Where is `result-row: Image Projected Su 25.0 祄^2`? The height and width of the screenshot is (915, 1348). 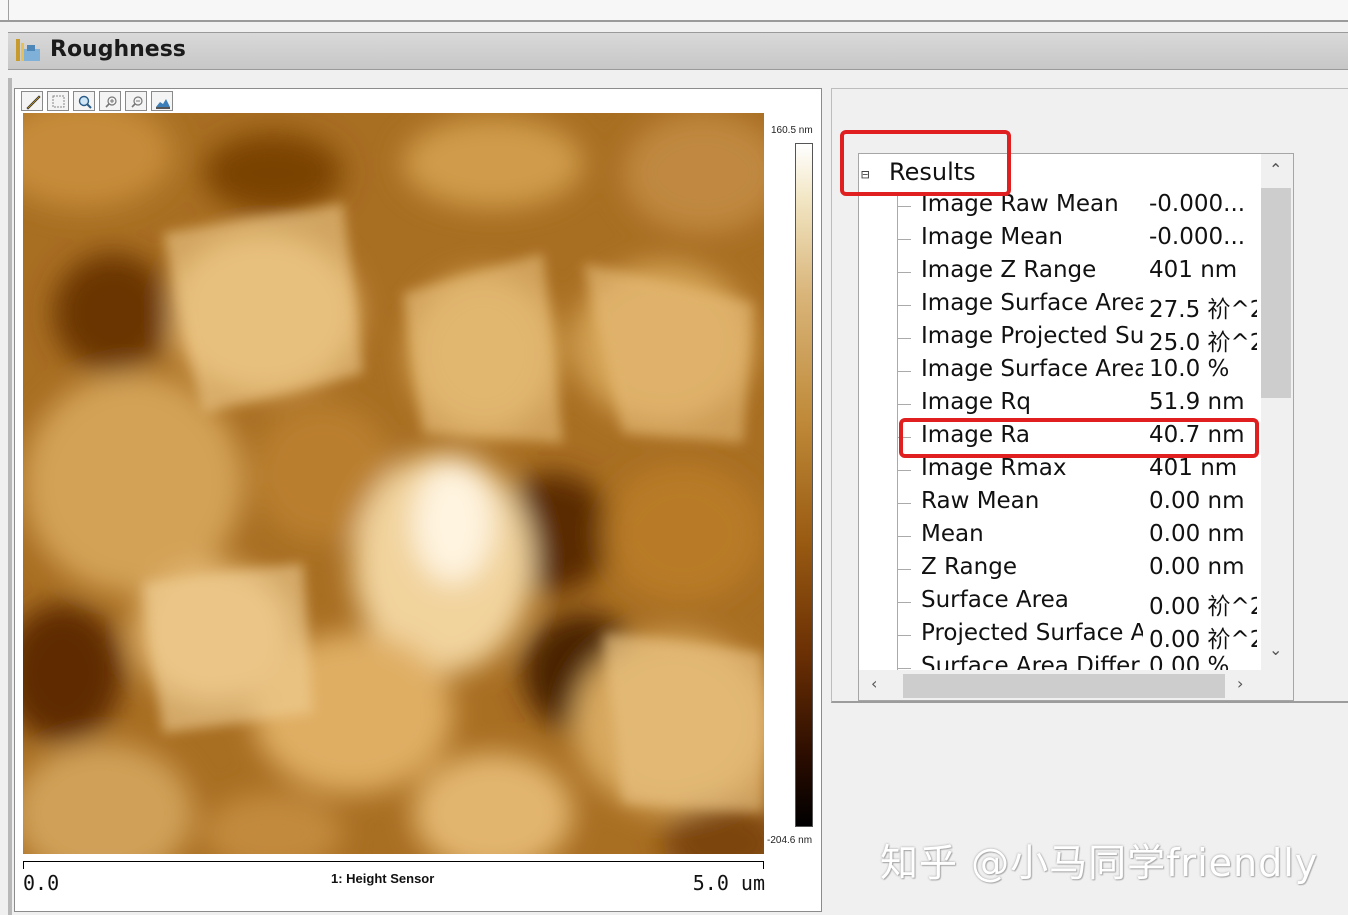
result-row: Image Projected Su 25.0 祄^2 is located at coordinates (1059, 339).